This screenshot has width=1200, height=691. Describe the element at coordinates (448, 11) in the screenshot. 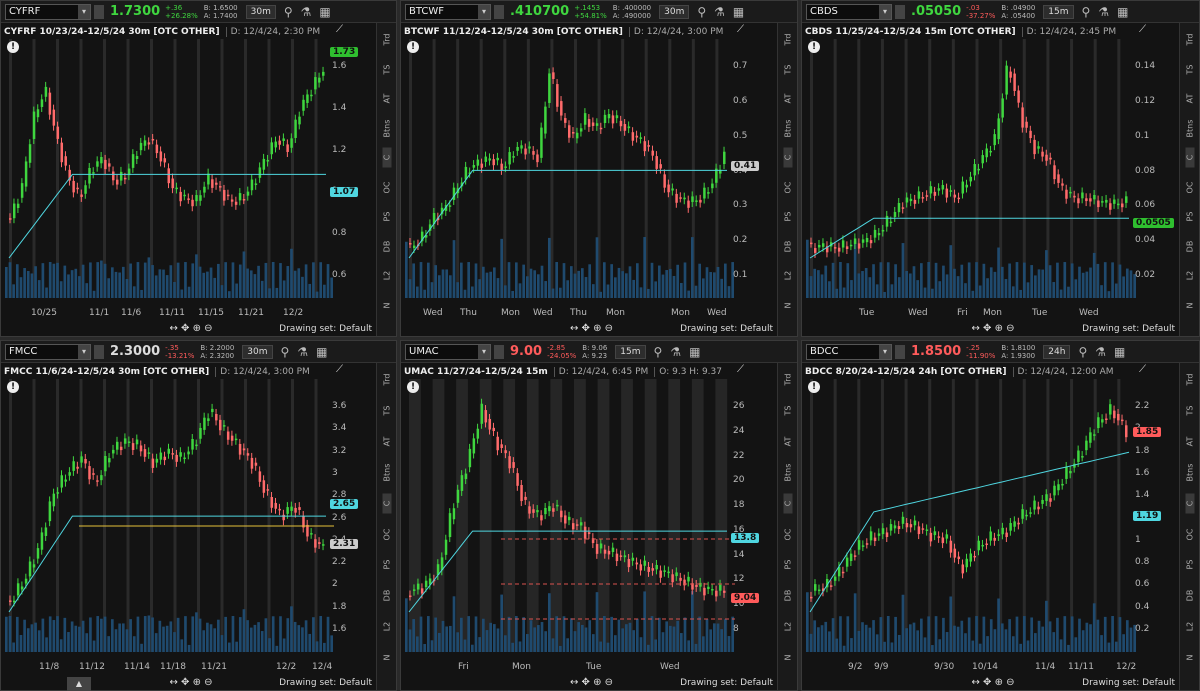

I see `symbol-input: BTCWF ▾` at that location.